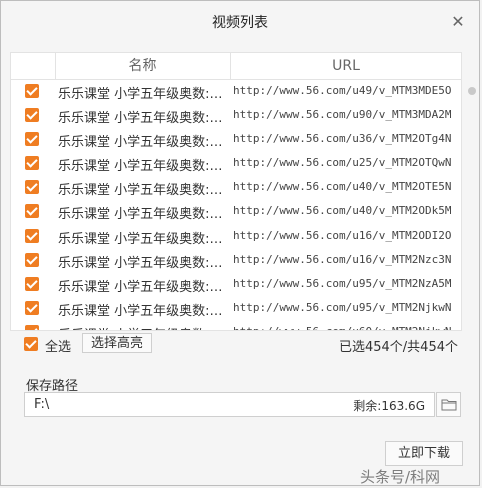 The width and height of the screenshot is (482, 488). What do you see at coordinates (240, 23) in the screenshot?
I see `dialog-title: 视频列表` at bounding box center [240, 23].